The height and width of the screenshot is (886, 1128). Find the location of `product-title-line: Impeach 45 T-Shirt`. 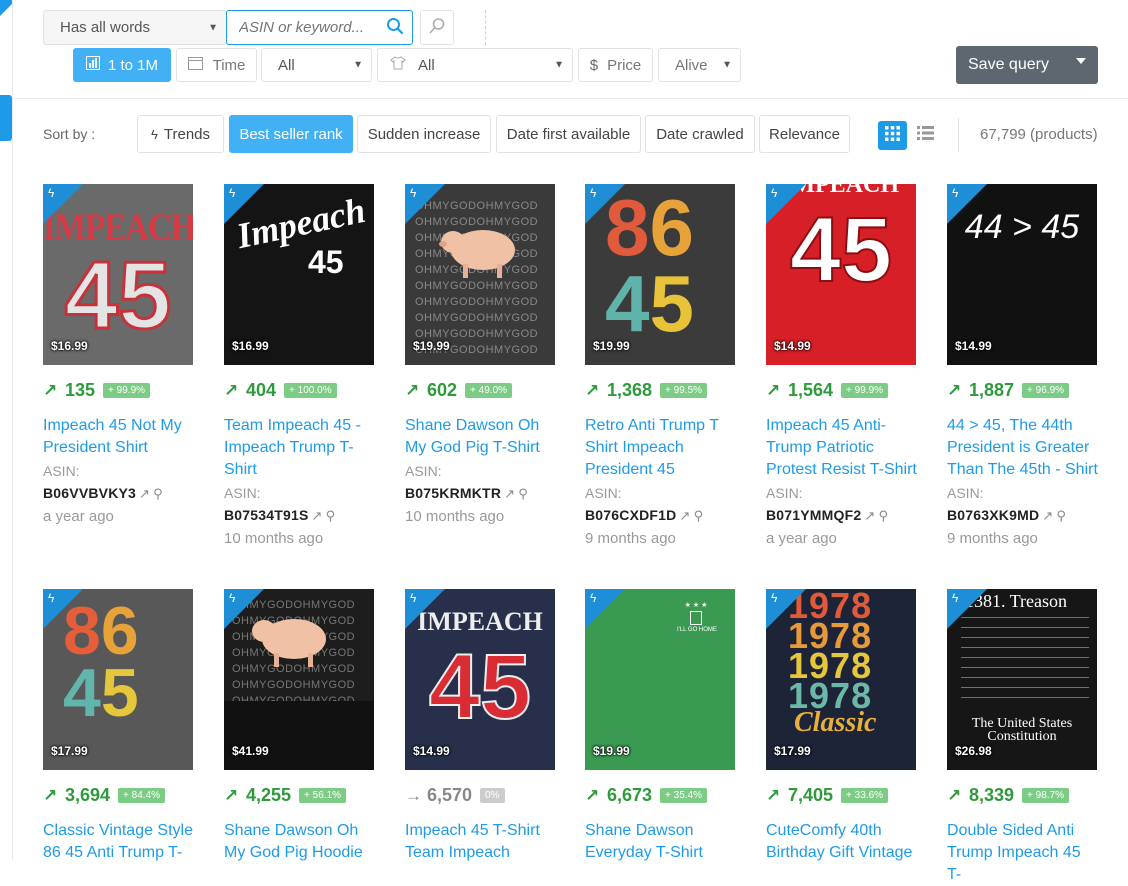

product-title-line: Impeach 45 T-Shirt is located at coordinates (472, 830).